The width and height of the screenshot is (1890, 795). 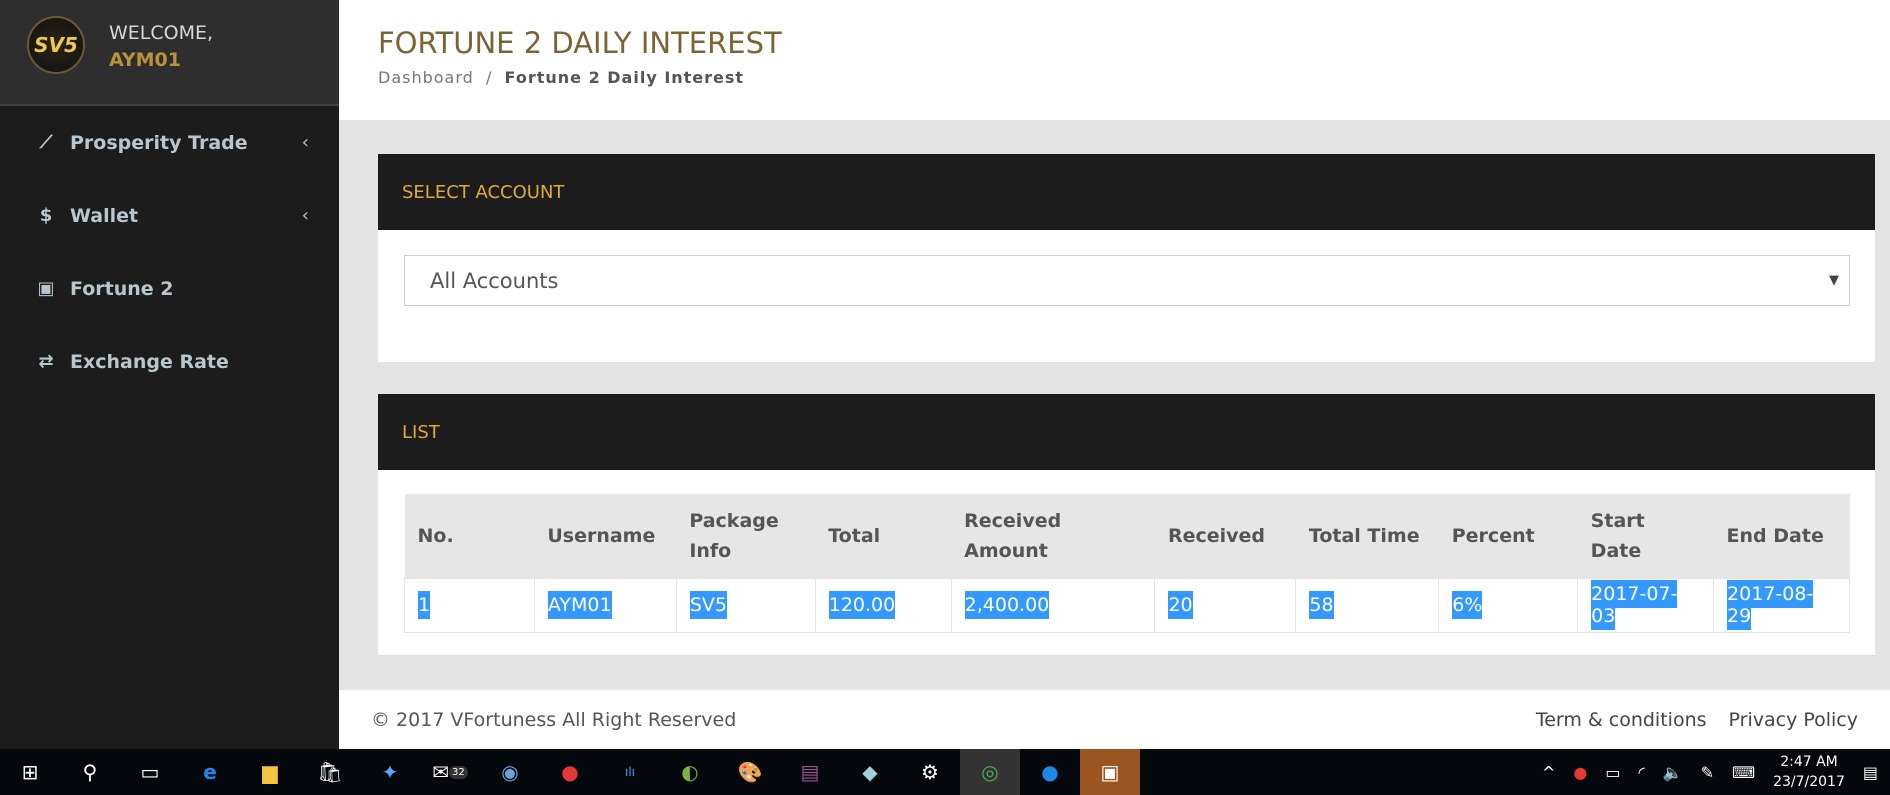 What do you see at coordinates (46, 215) in the screenshot?
I see `dollar-icon: $` at bounding box center [46, 215].